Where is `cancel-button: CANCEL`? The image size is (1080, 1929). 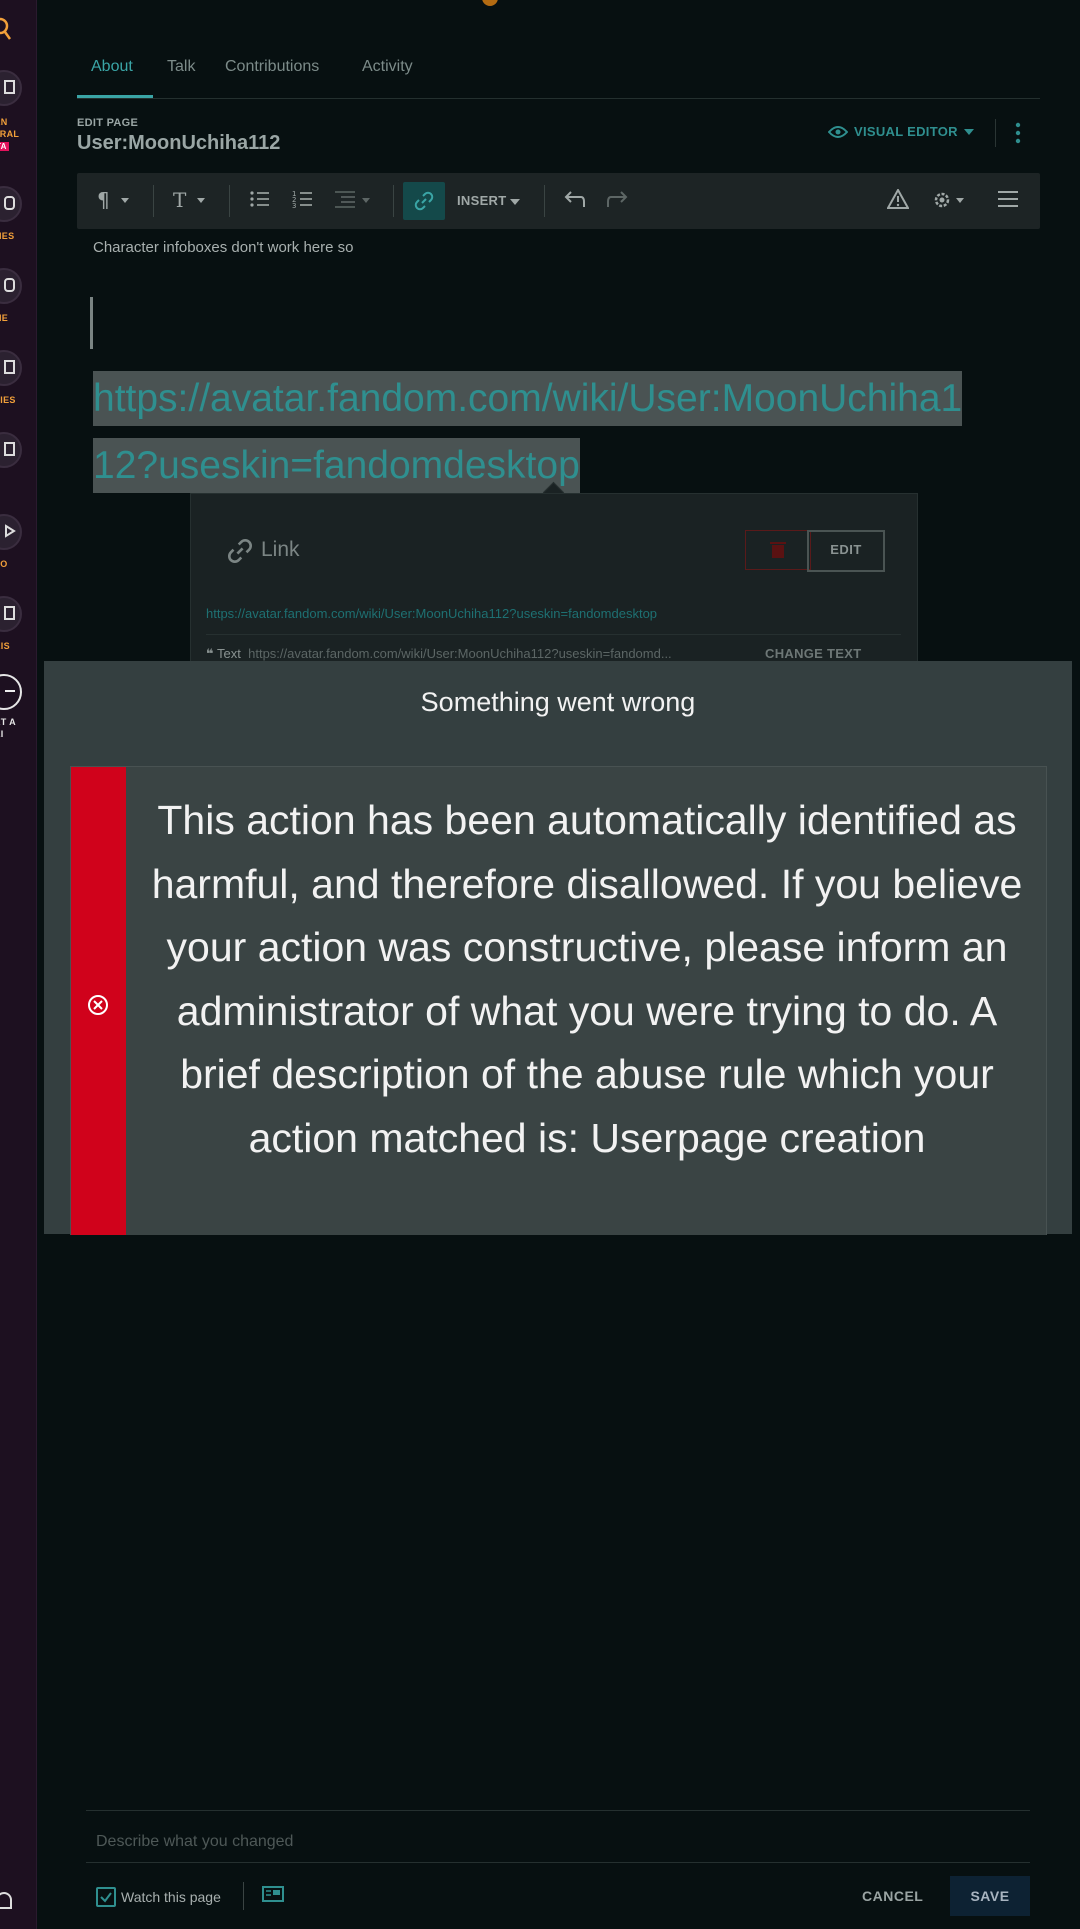
cancel-button: CANCEL is located at coordinates (892, 1896).